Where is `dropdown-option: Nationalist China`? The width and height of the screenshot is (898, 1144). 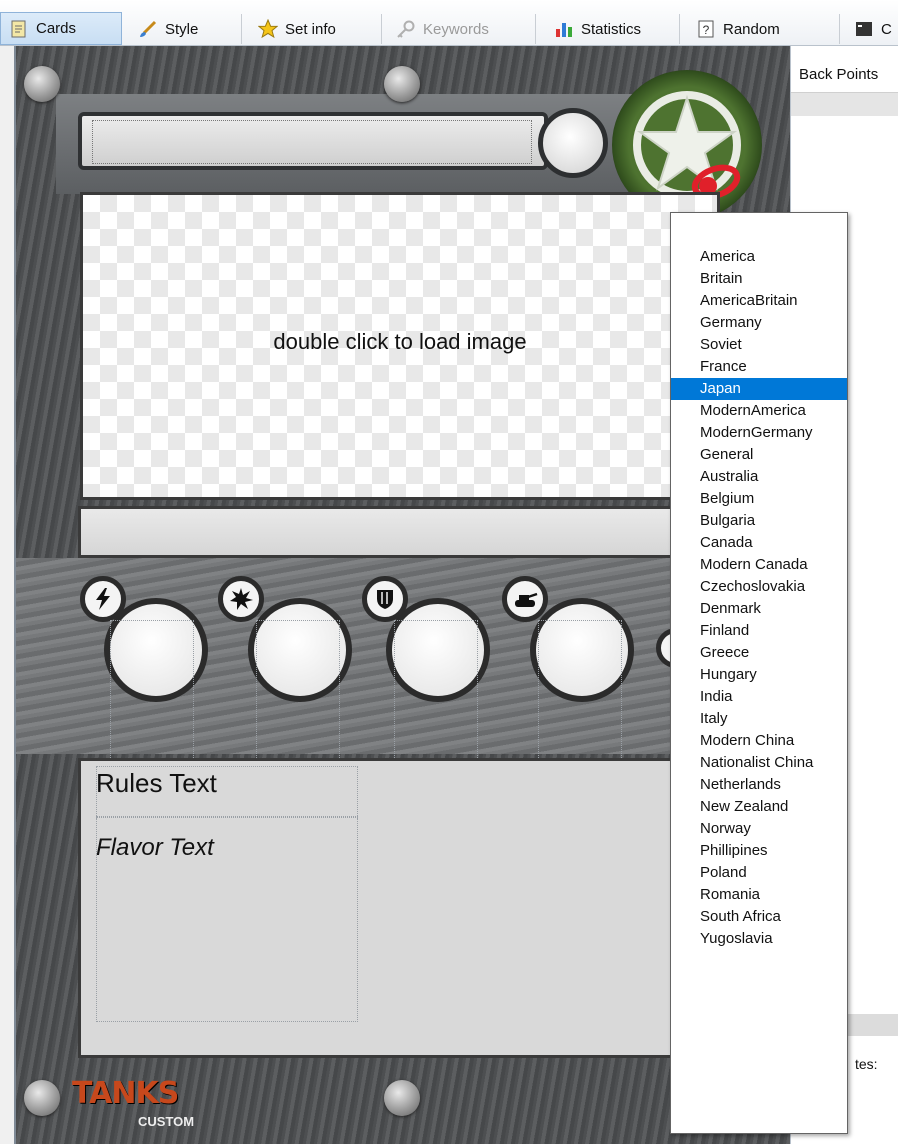 dropdown-option: Nationalist China is located at coordinates (759, 763).